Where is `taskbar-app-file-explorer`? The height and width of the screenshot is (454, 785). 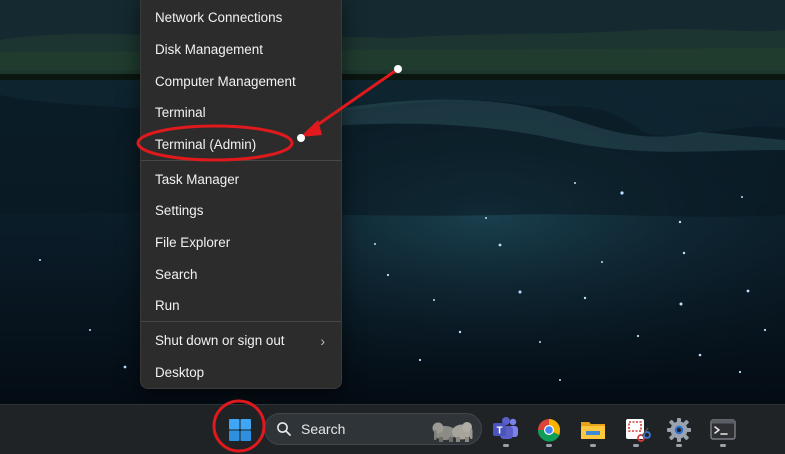
taskbar-app-file-explorer is located at coordinates (593, 430).